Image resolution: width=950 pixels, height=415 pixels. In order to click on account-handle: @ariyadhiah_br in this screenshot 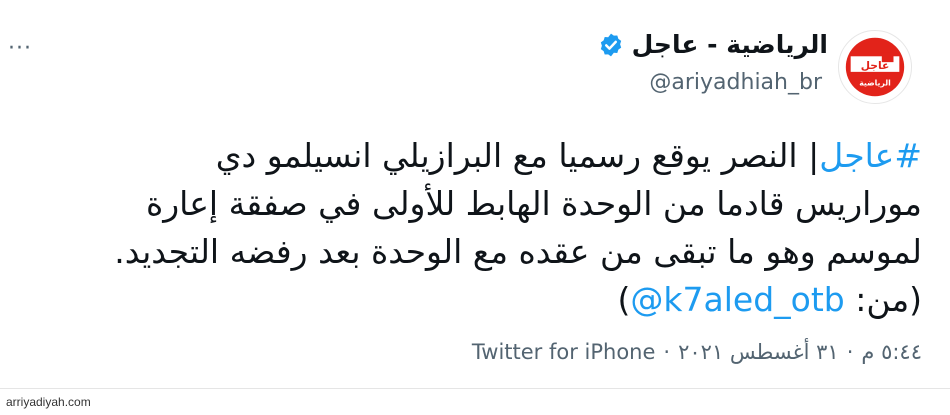, I will do `click(735, 82)`.